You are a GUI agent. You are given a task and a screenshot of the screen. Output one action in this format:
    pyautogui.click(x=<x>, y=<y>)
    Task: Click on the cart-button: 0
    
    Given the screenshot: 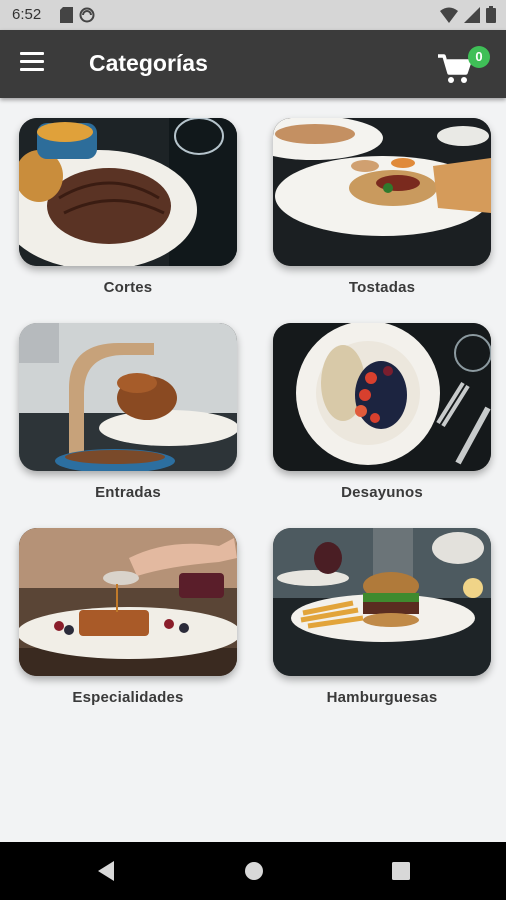 What is the action you would take?
    pyautogui.click(x=464, y=66)
    